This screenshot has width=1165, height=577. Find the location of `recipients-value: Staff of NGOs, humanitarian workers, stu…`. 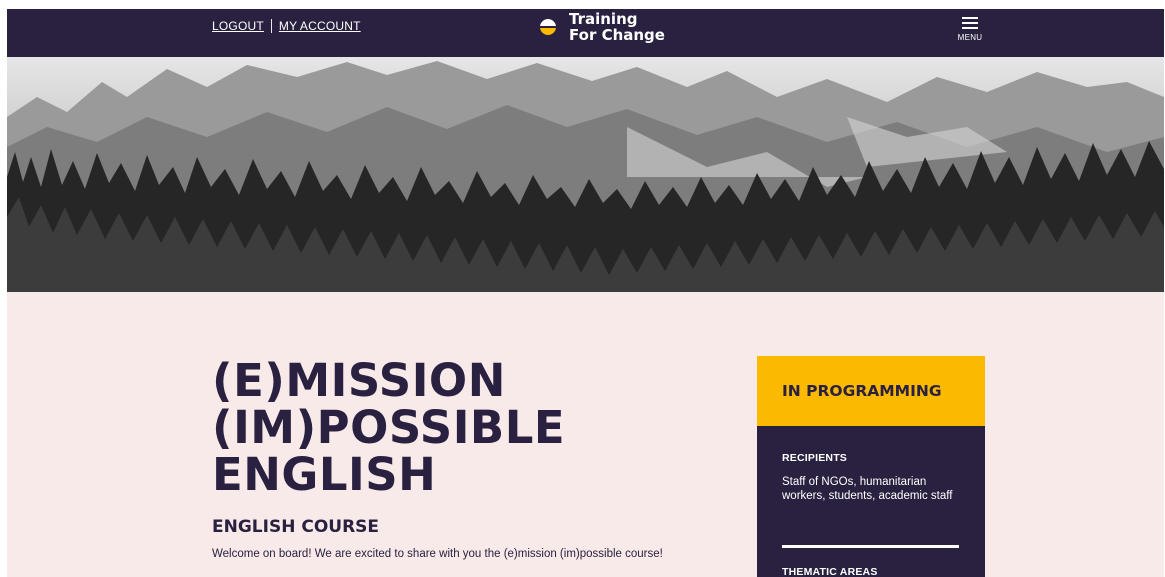

recipients-value: Staff of NGOs, humanitarian workers, stu… is located at coordinates (867, 489).